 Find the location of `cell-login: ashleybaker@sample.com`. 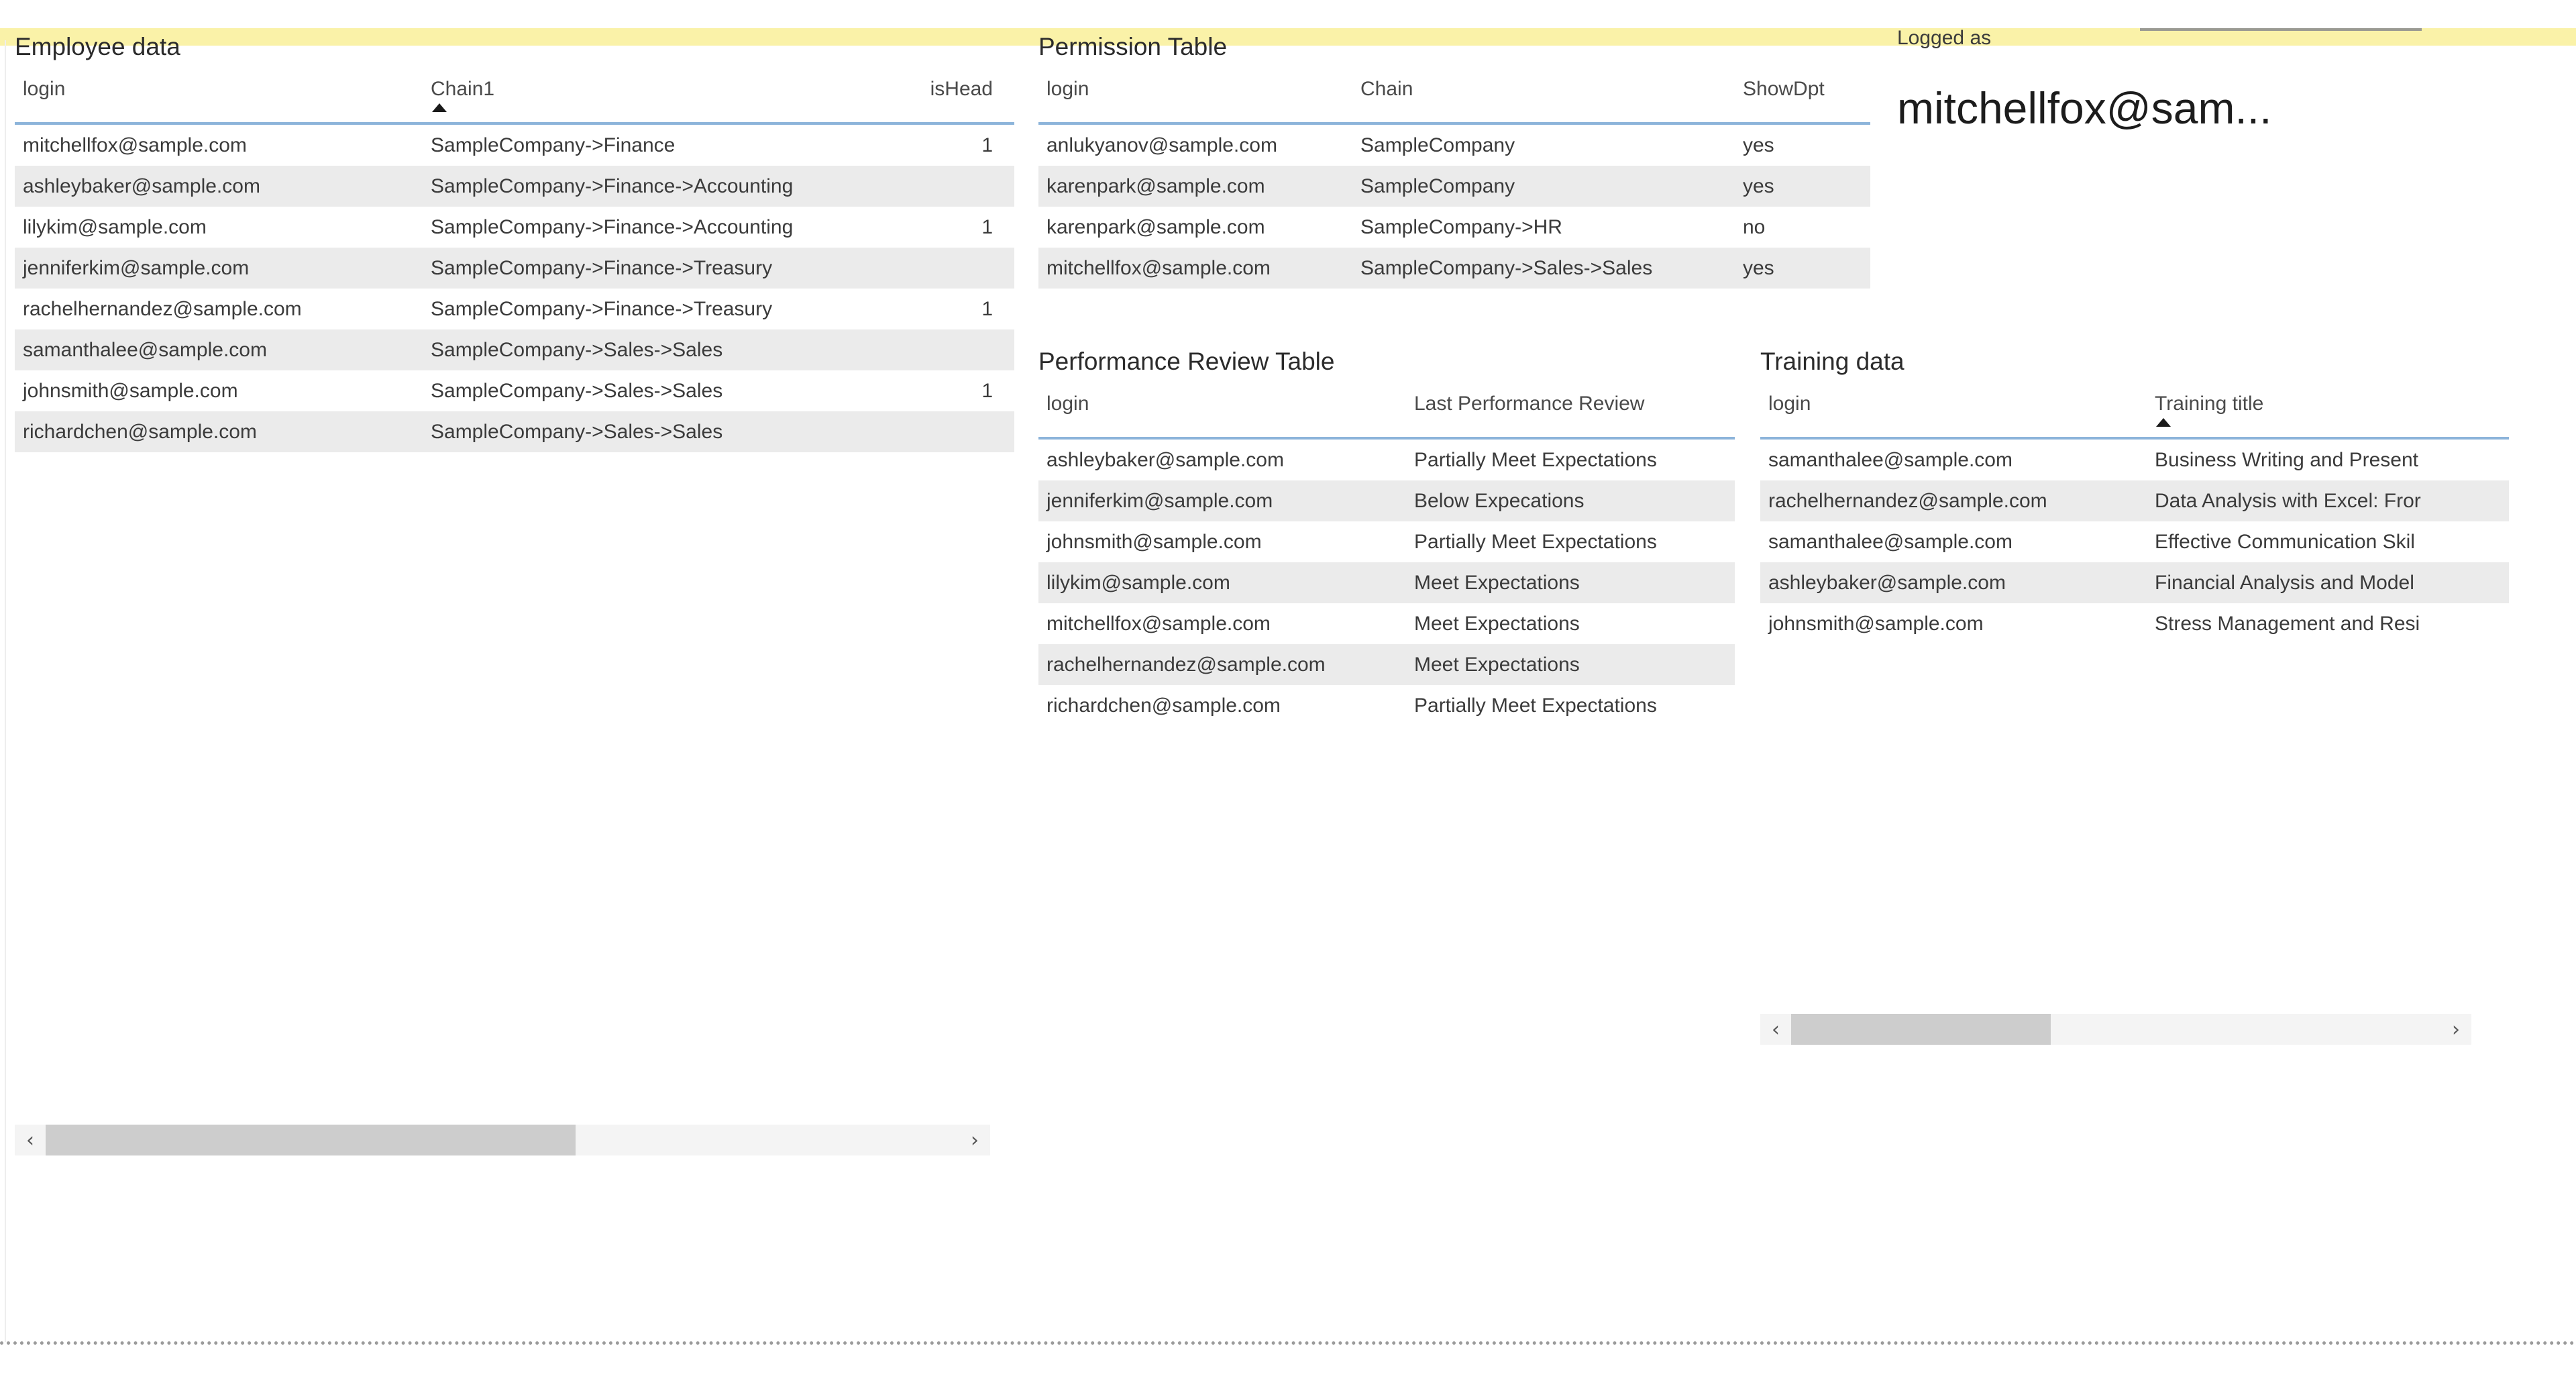

cell-login: ashleybaker@sample.com is located at coordinates (141, 186).